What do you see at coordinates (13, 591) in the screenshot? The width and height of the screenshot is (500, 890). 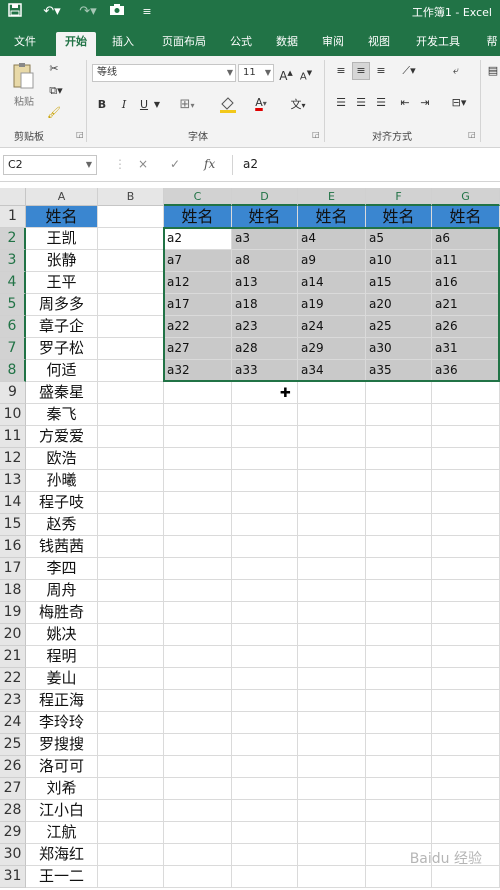 I see `row-header-18: 18` at bounding box center [13, 591].